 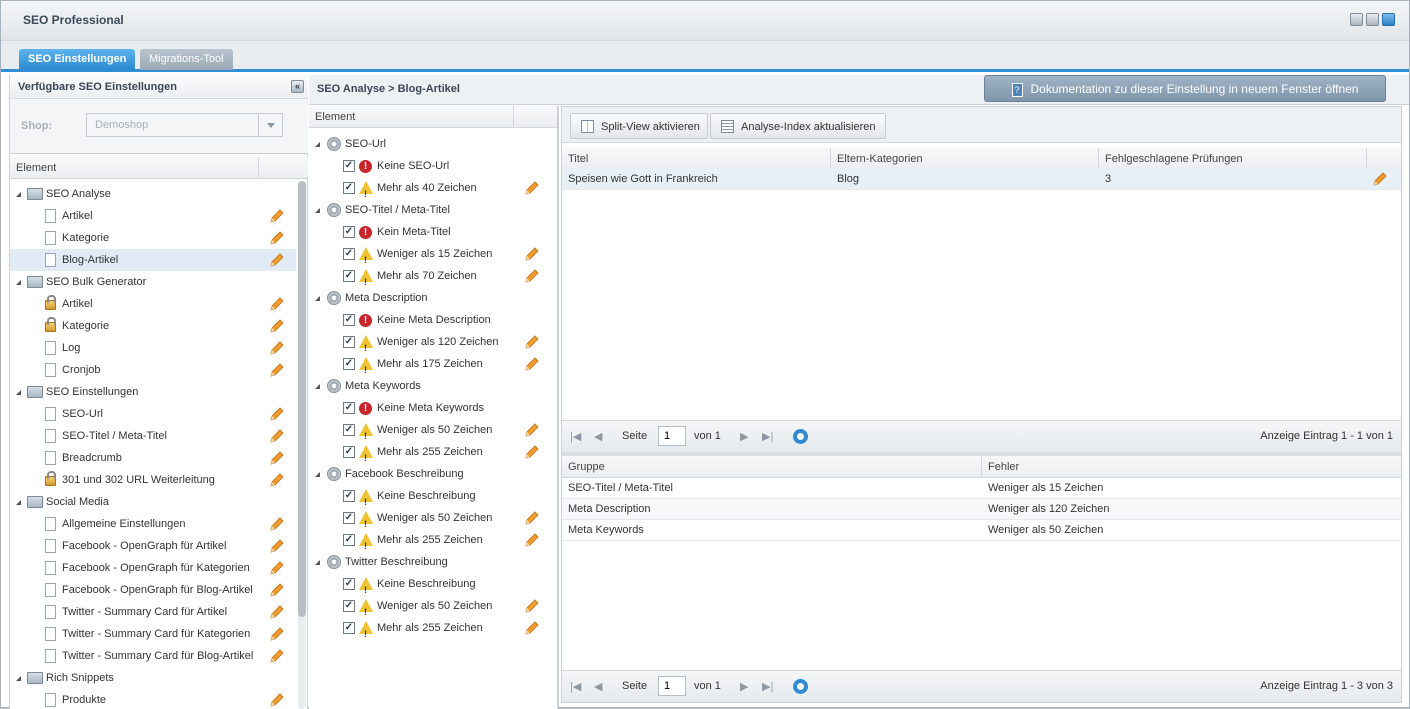 I want to click on shop-select: Demoshop, so click(x=184, y=125).